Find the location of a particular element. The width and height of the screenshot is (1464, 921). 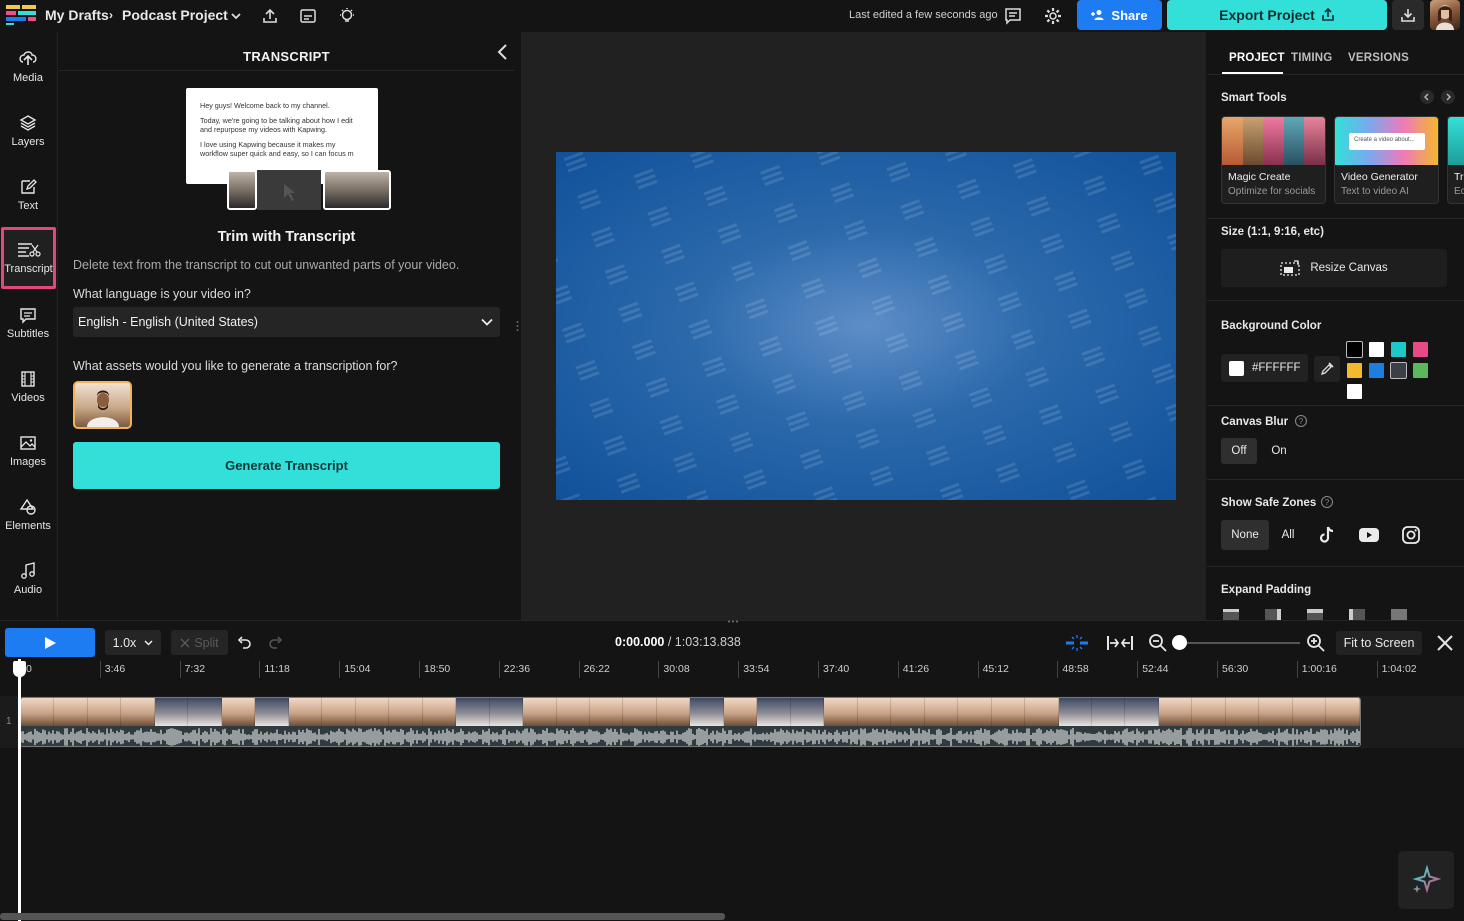

background-color-input: #FFFFFF is located at coordinates (1264, 368).